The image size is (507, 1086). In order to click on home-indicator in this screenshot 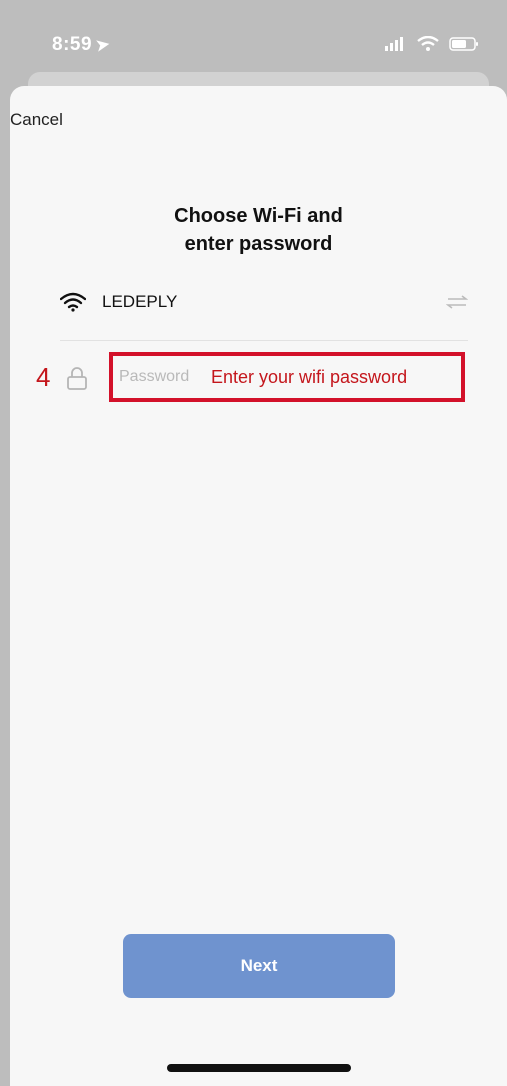, I will do `click(259, 1068)`.